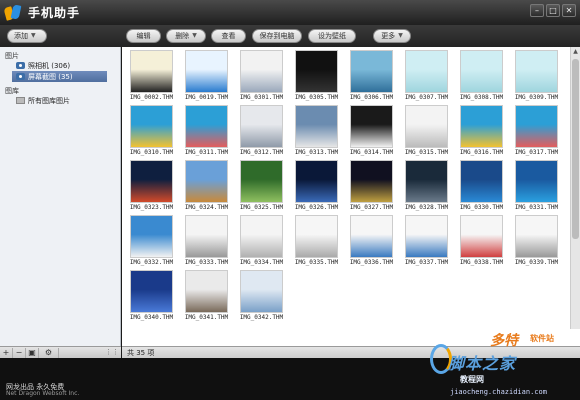 The width and height of the screenshot is (580, 400). What do you see at coordinates (277, 36) in the screenshot?
I see `save-to-pc-button: 保存到电脑` at bounding box center [277, 36].